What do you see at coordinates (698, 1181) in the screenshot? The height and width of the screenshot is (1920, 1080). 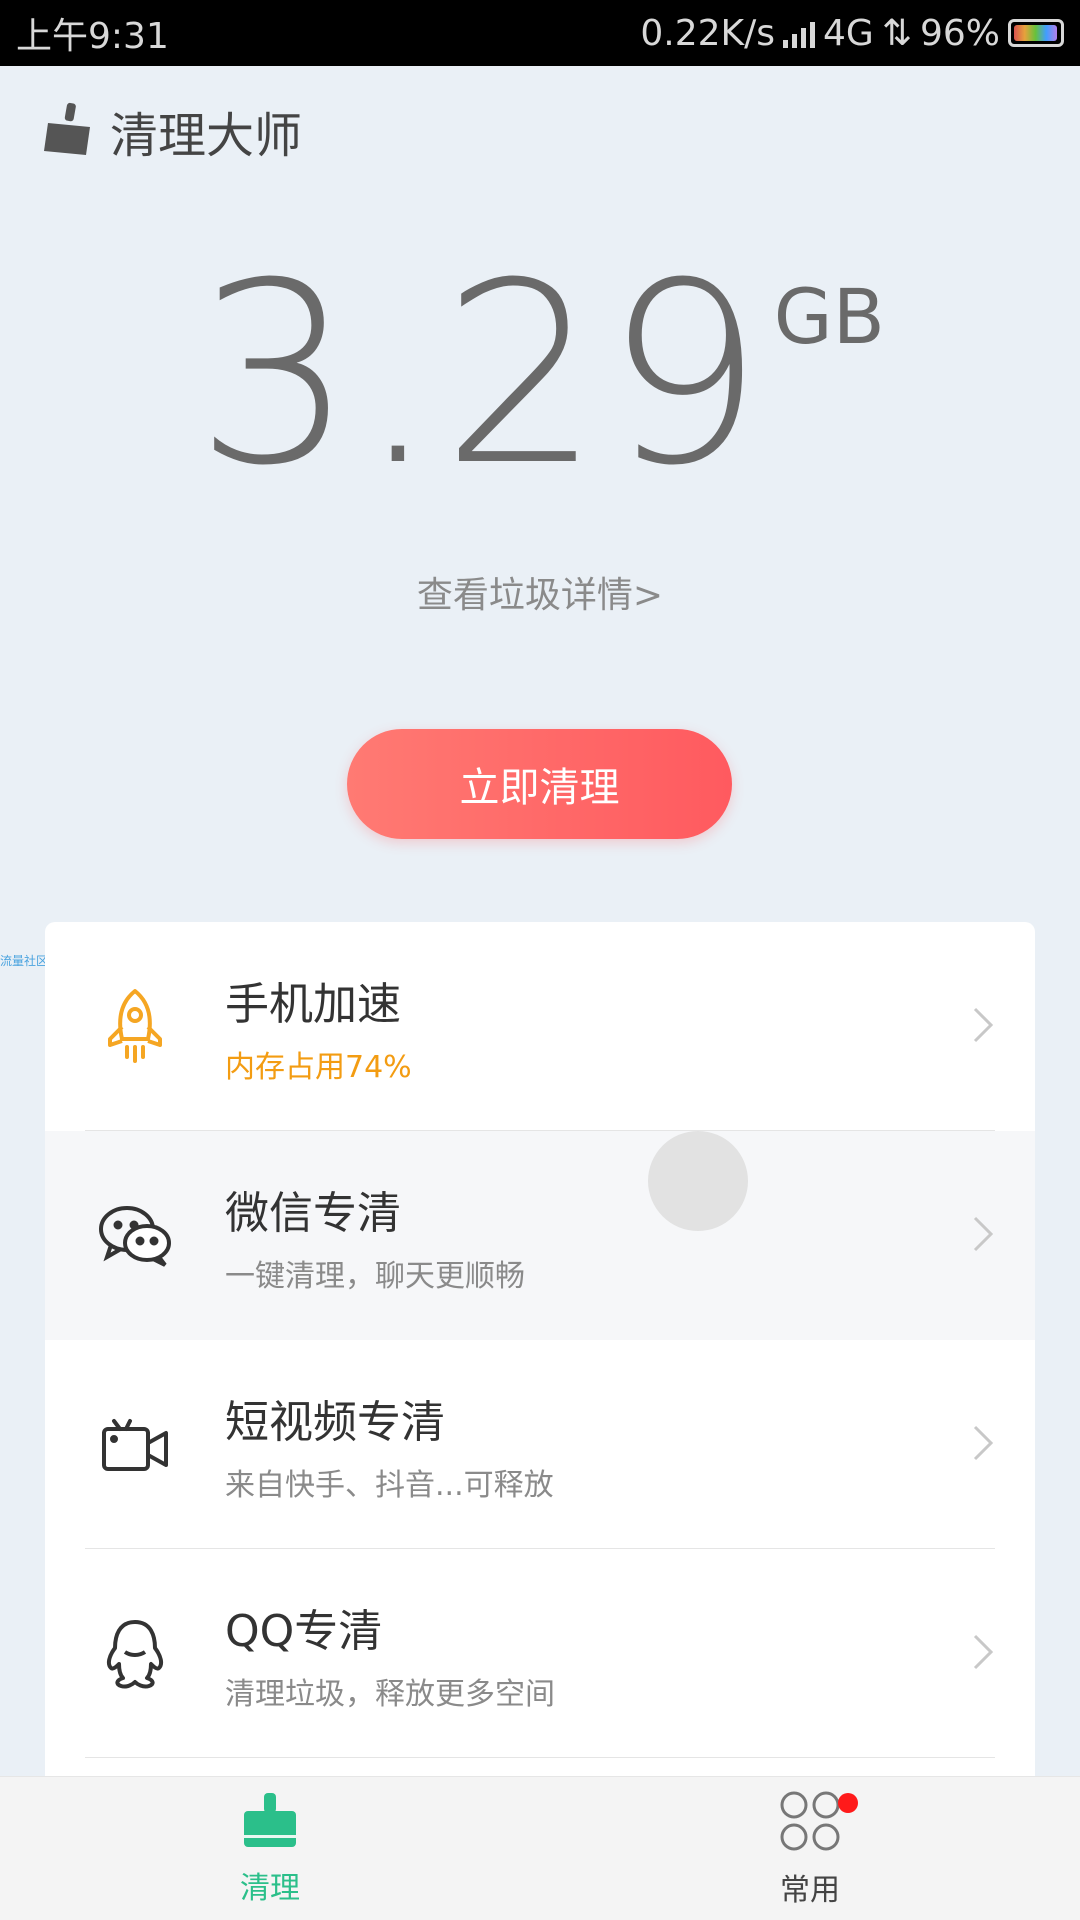 I see `touch-ripple` at bounding box center [698, 1181].